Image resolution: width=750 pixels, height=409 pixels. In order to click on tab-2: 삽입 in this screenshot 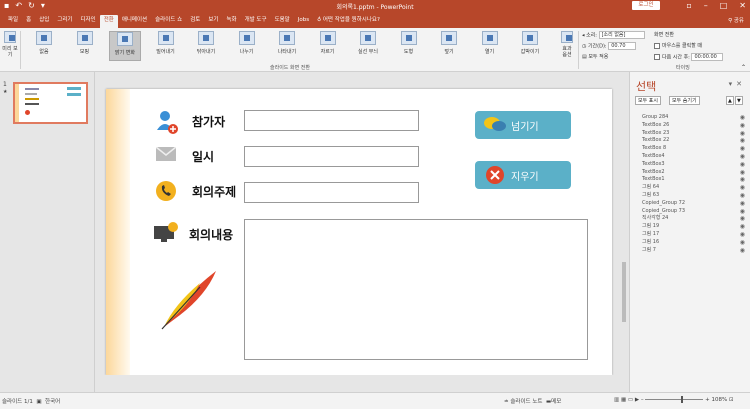, I will do `click(44, 20)`.